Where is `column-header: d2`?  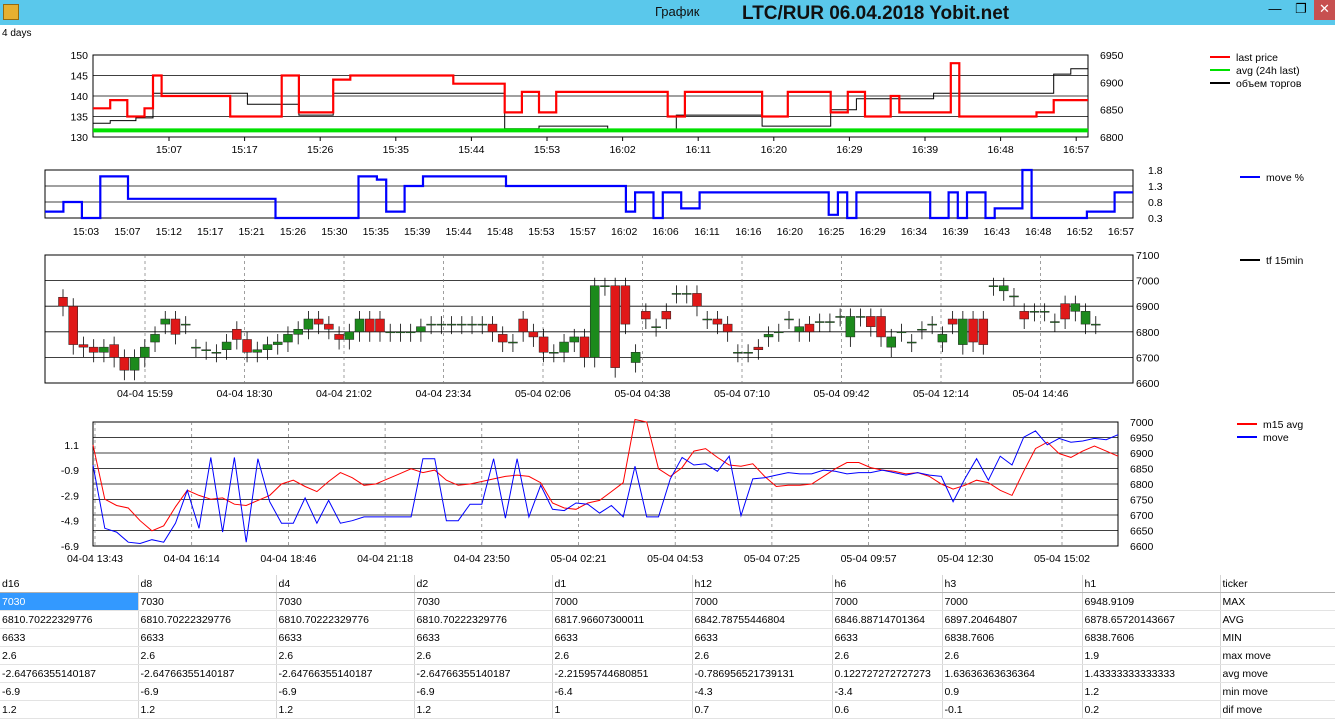
column-header: d2 is located at coordinates (483, 584).